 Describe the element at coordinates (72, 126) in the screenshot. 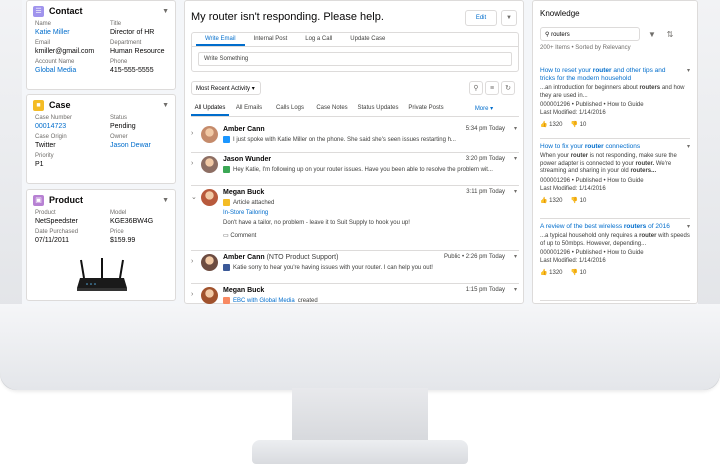

I see `field-value: 00014723` at that location.